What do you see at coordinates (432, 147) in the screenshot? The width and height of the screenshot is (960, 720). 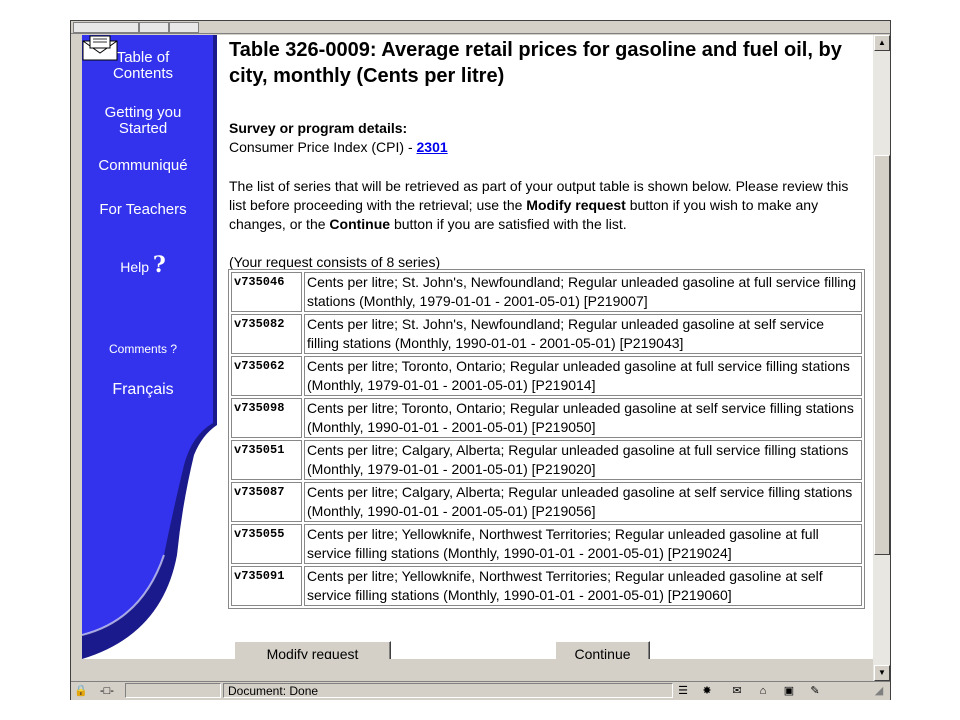 I see `survey-link: 2301` at bounding box center [432, 147].